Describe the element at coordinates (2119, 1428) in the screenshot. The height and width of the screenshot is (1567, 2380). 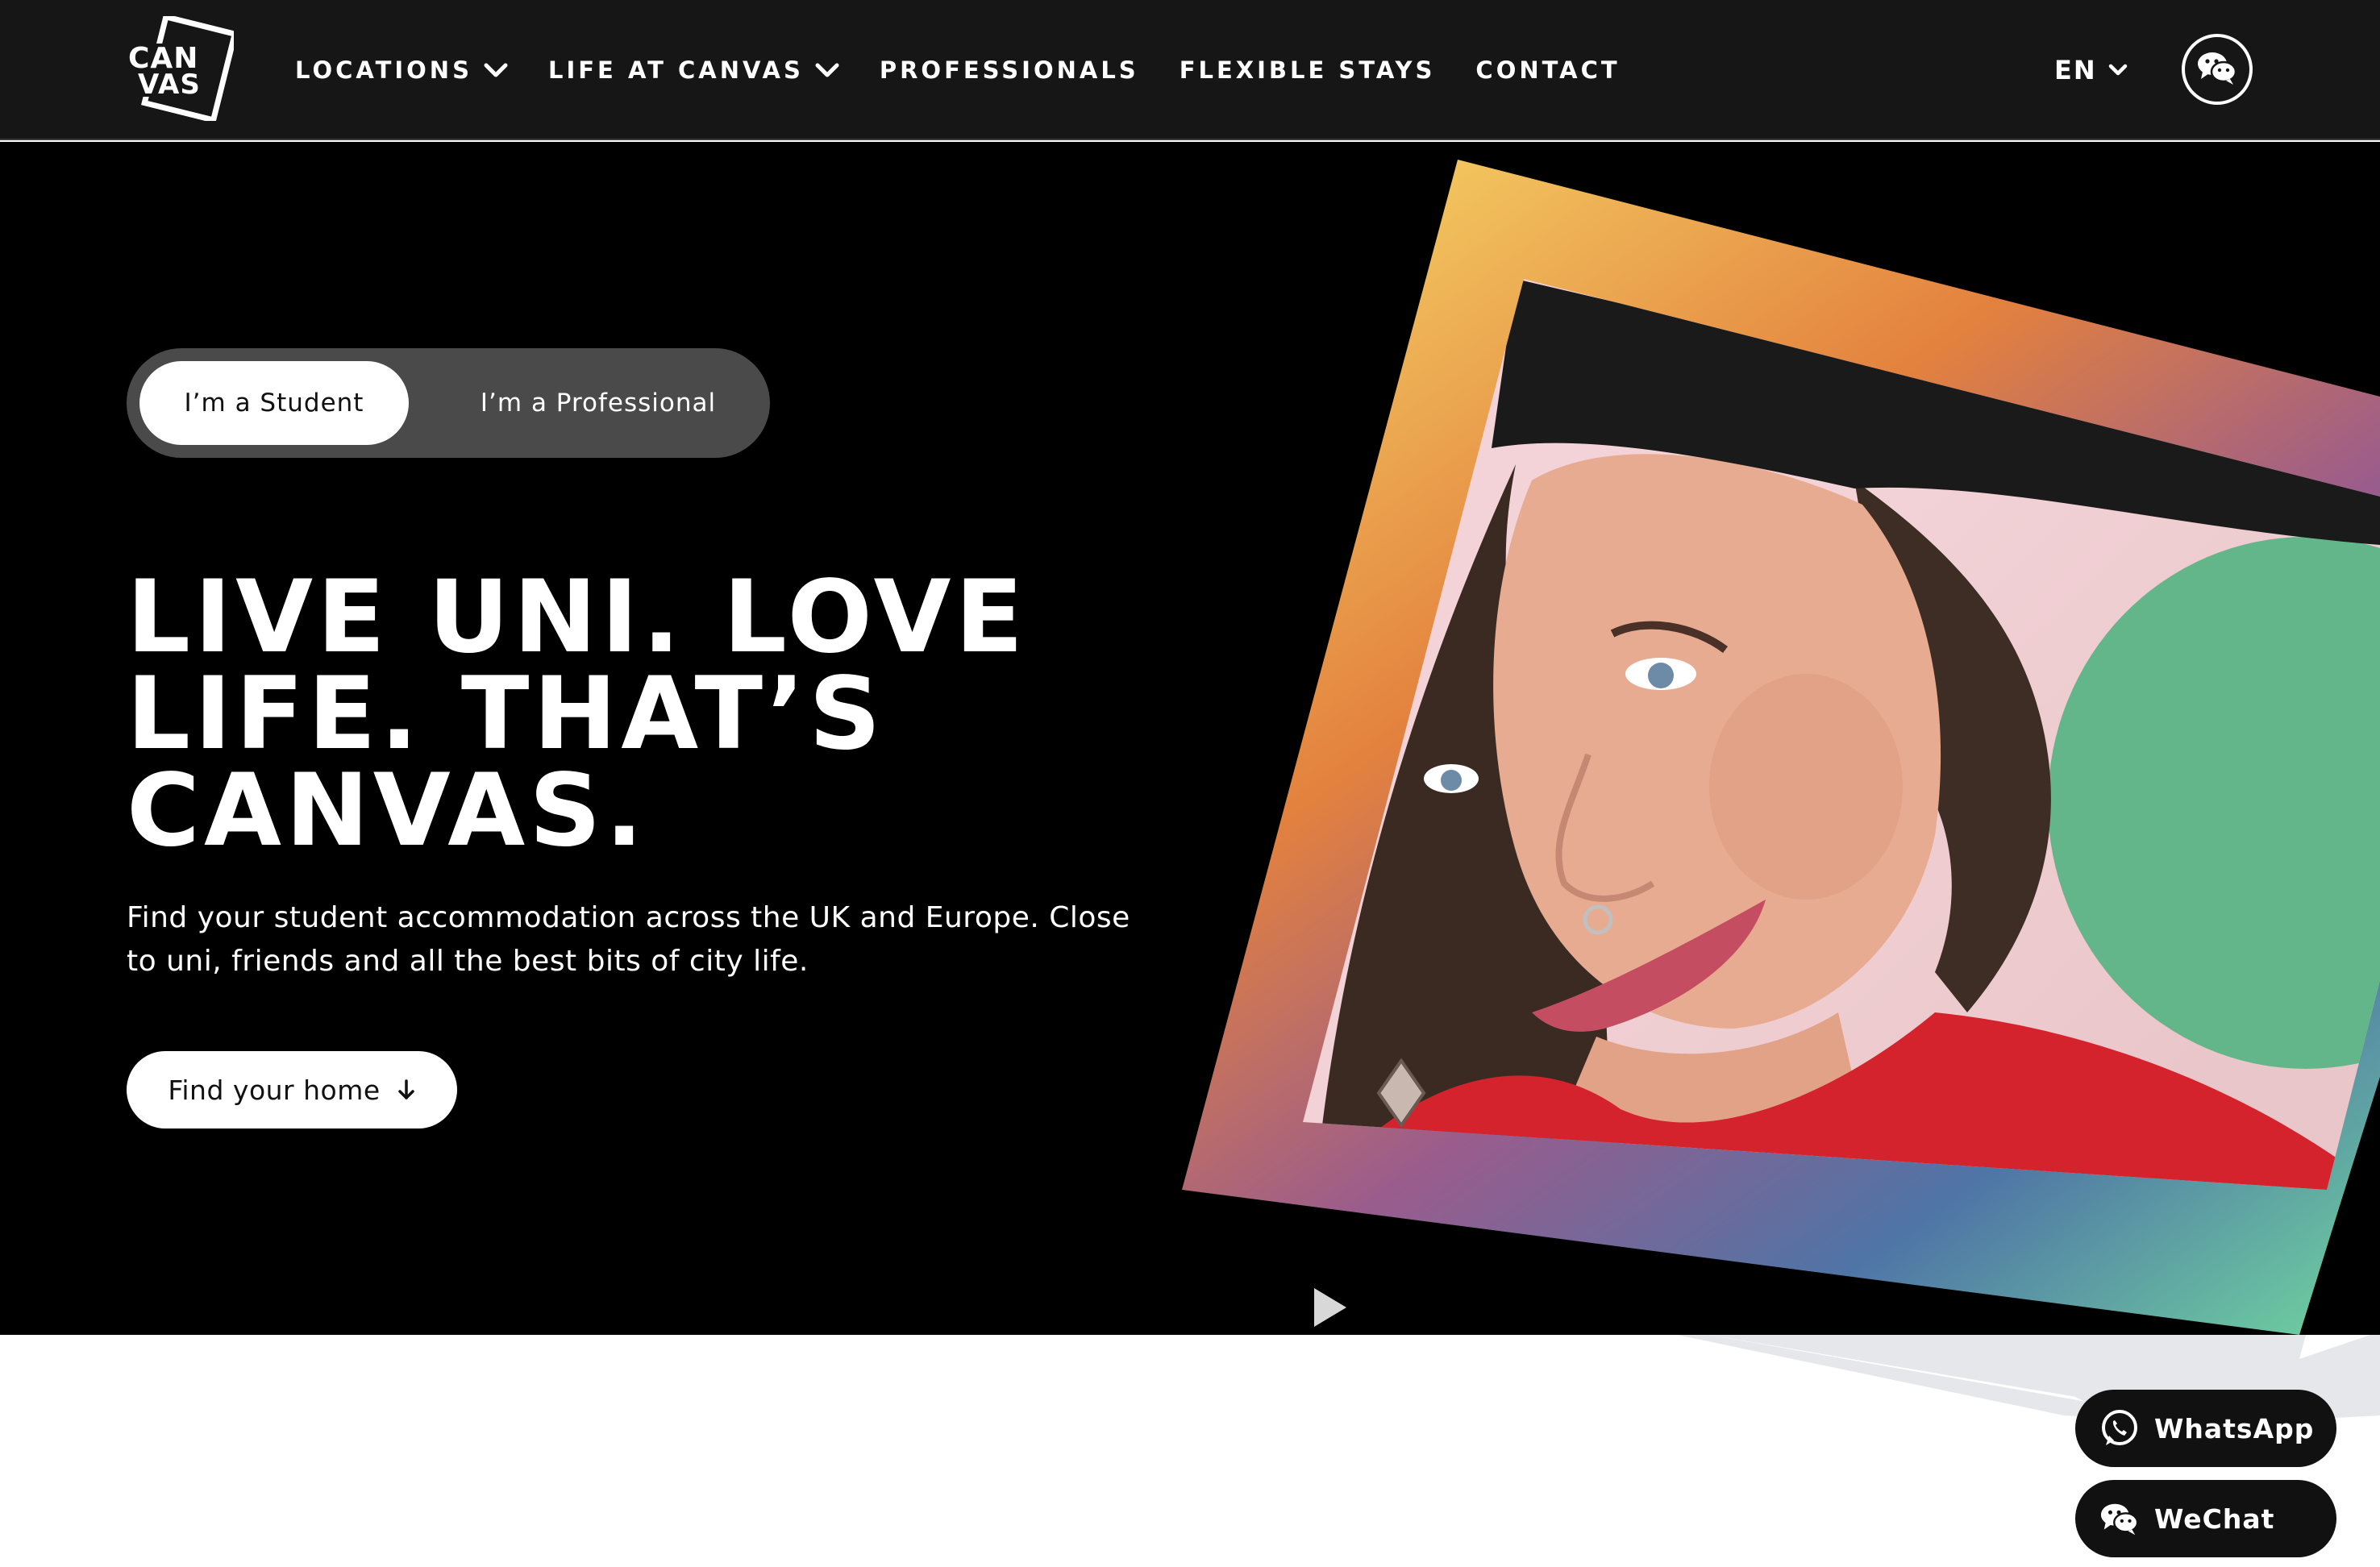
I see `whatsapp-icon` at that location.